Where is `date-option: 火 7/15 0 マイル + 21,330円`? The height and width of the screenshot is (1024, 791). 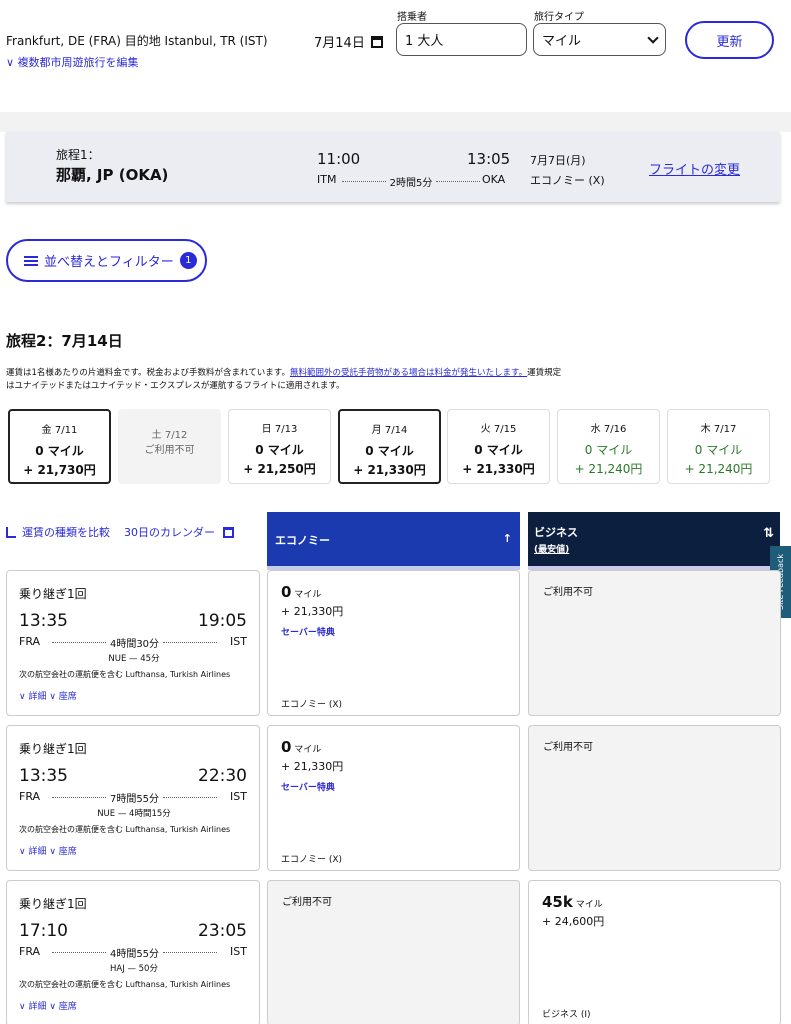 date-option: 火 7/15 0 マイル + 21,330円 is located at coordinates (498, 446).